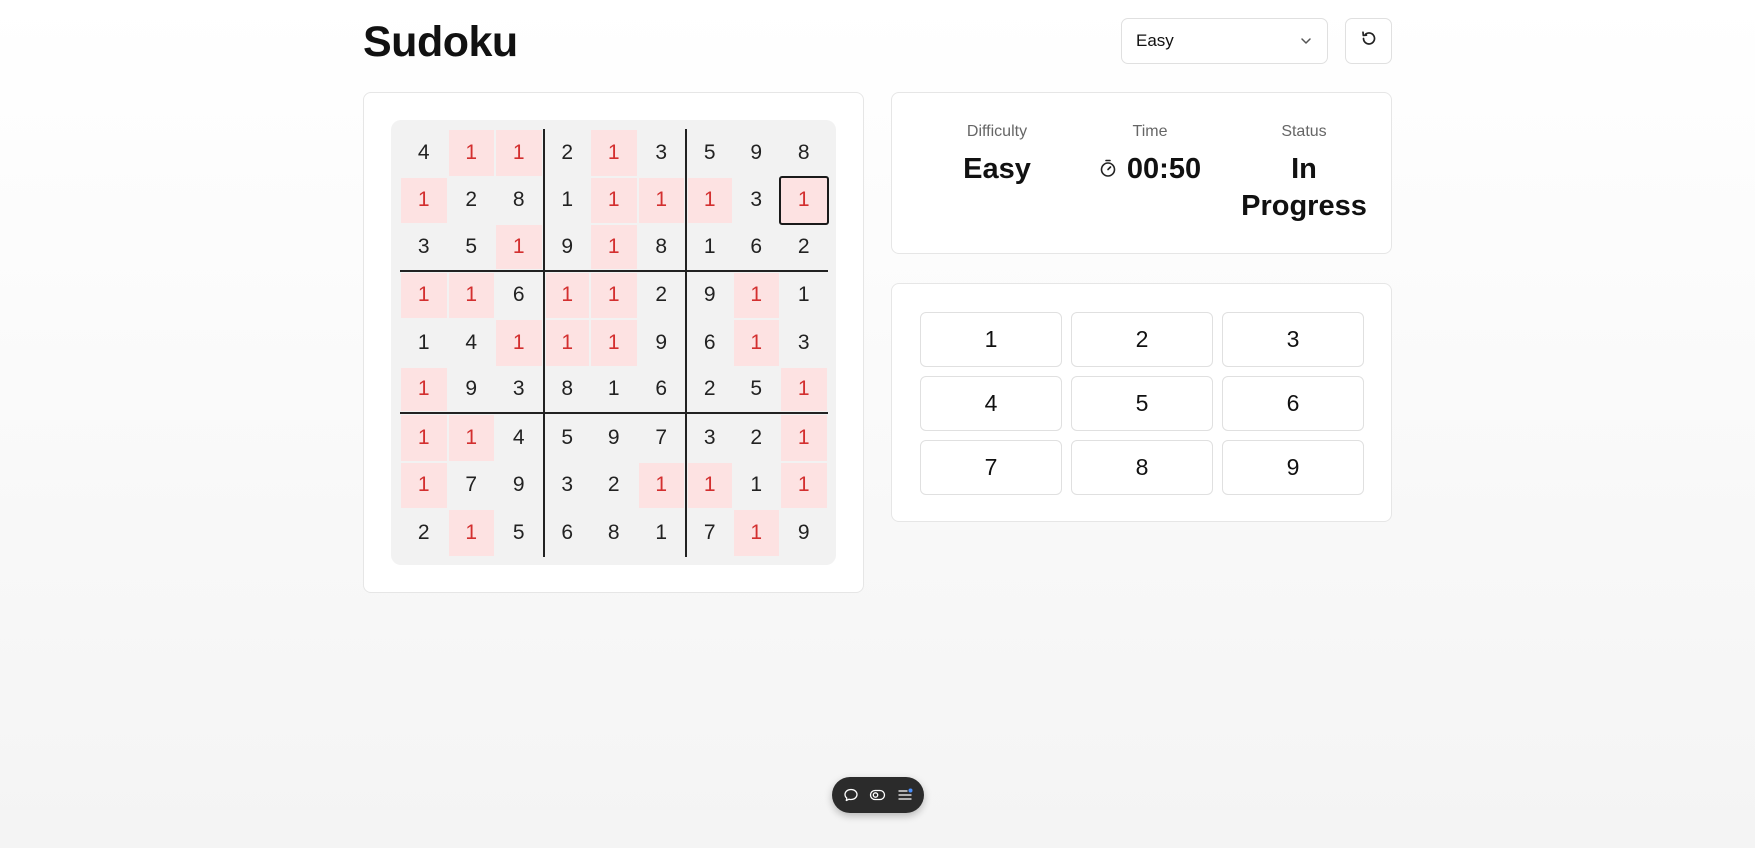  What do you see at coordinates (1142, 403) in the screenshot?
I see `number-button-5: 5` at bounding box center [1142, 403].